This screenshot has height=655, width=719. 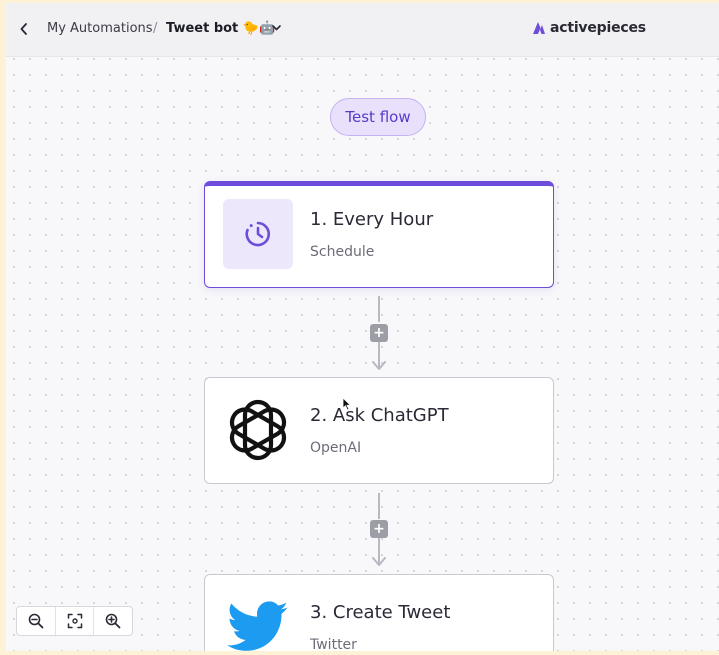 I want to click on breadcrumb-my-automations: My Automations, so click(x=100, y=28).